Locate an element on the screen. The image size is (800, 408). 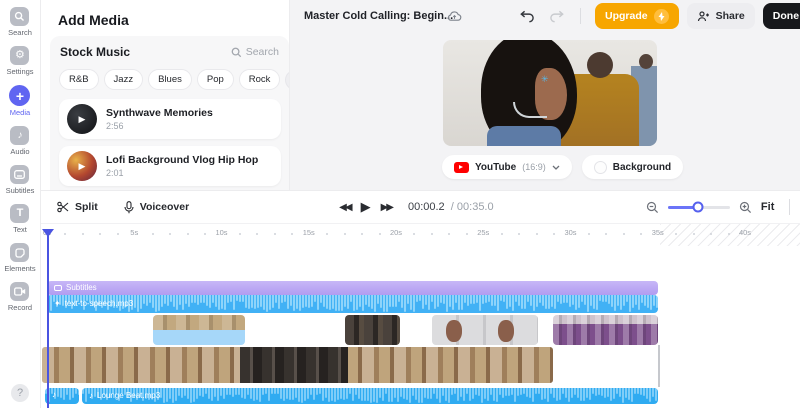
sidebar-item-subtitles: Subtitles is located at coordinates (20, 180).